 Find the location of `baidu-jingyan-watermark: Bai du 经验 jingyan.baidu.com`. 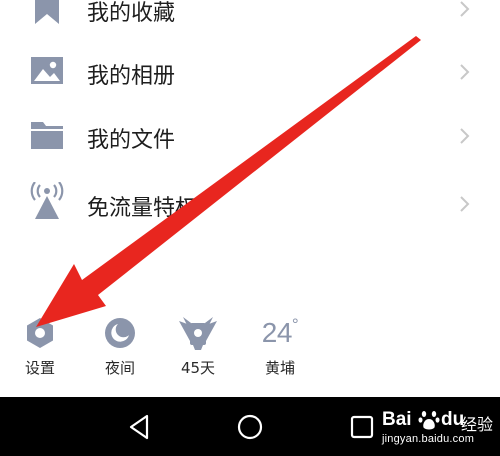

baidu-jingyan-watermark: Bai du 经验 jingyan.baidu.com is located at coordinates (437, 431).